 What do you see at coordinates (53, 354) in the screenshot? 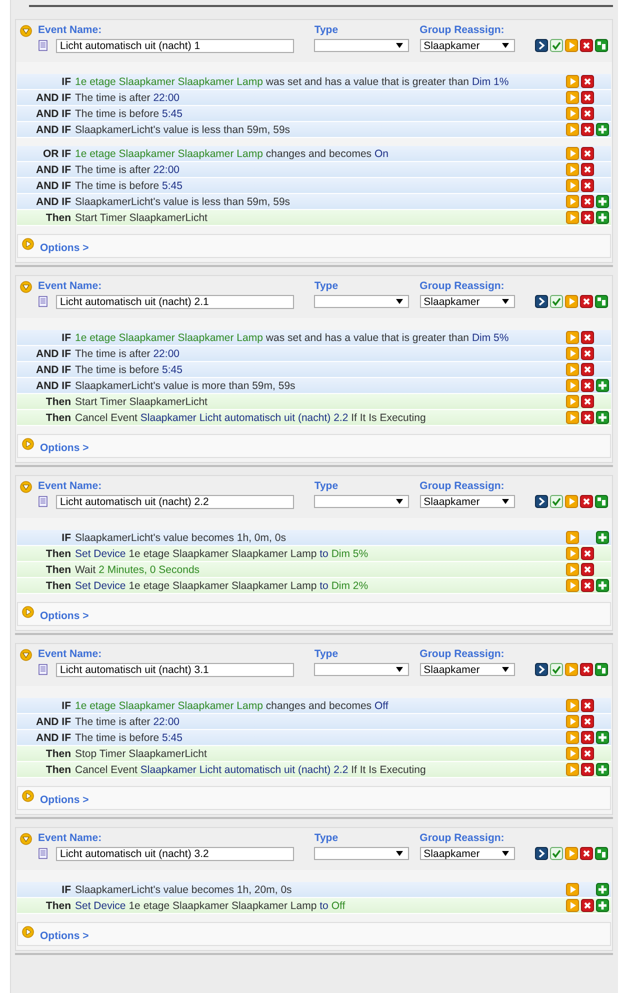
I see `rule-keyword: AND IF` at bounding box center [53, 354].